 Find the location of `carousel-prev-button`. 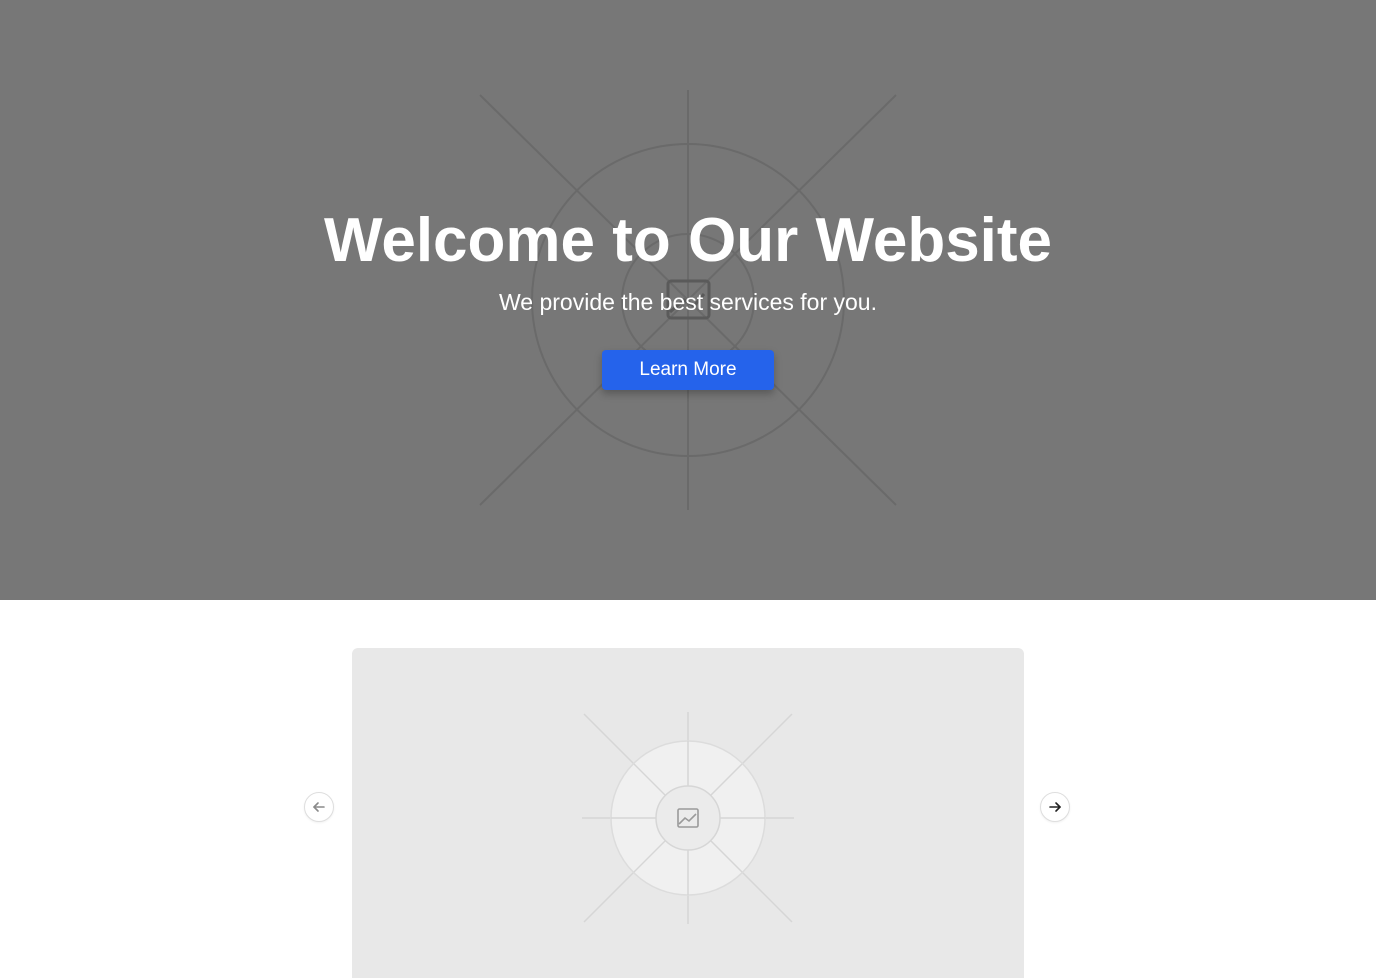

carousel-prev-button is located at coordinates (319, 807).